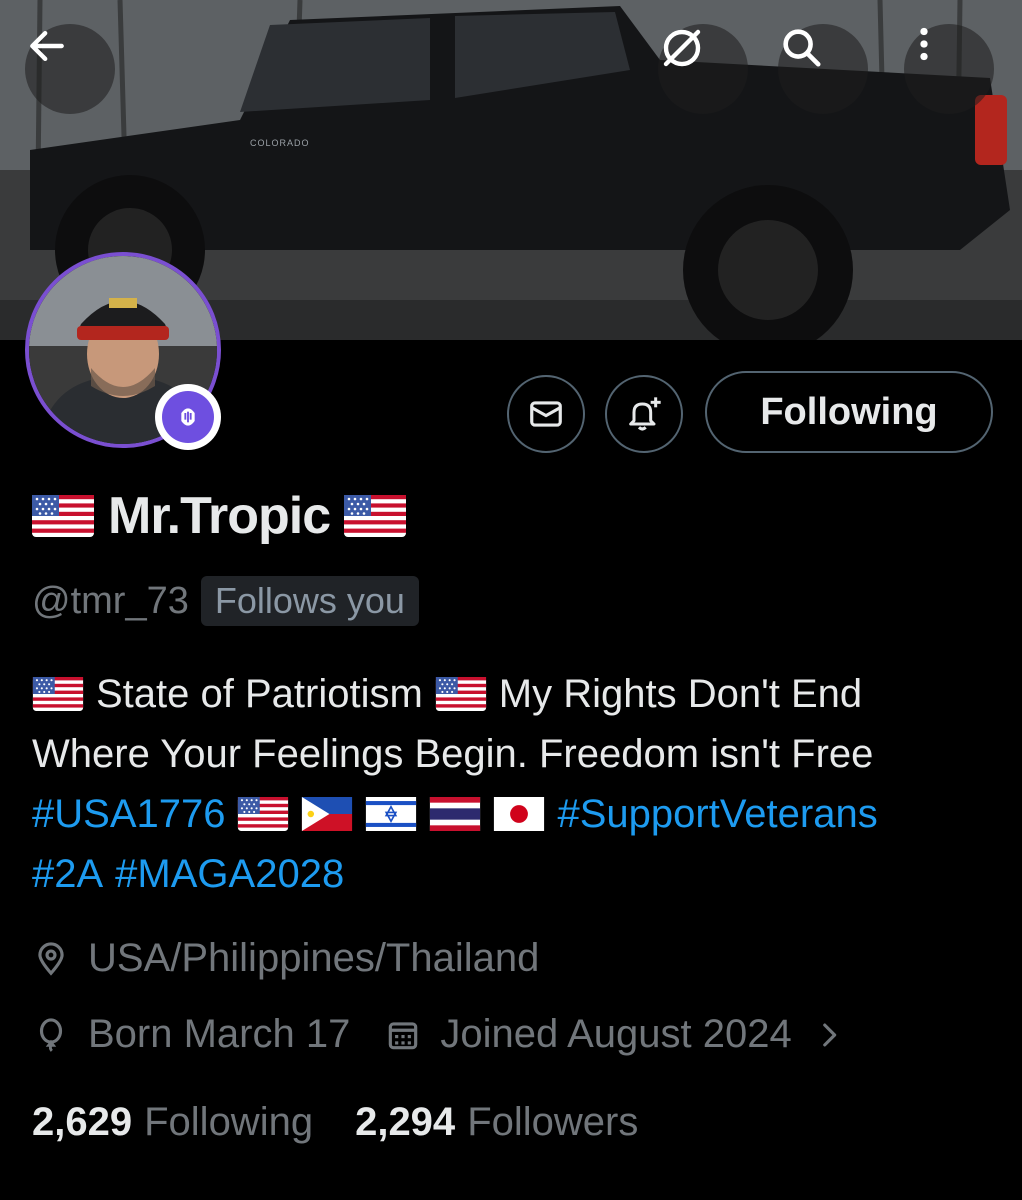 The width and height of the screenshot is (1022, 1200). What do you see at coordinates (314, 958) in the screenshot?
I see `location-text: USA/Philippines/Thailand` at bounding box center [314, 958].